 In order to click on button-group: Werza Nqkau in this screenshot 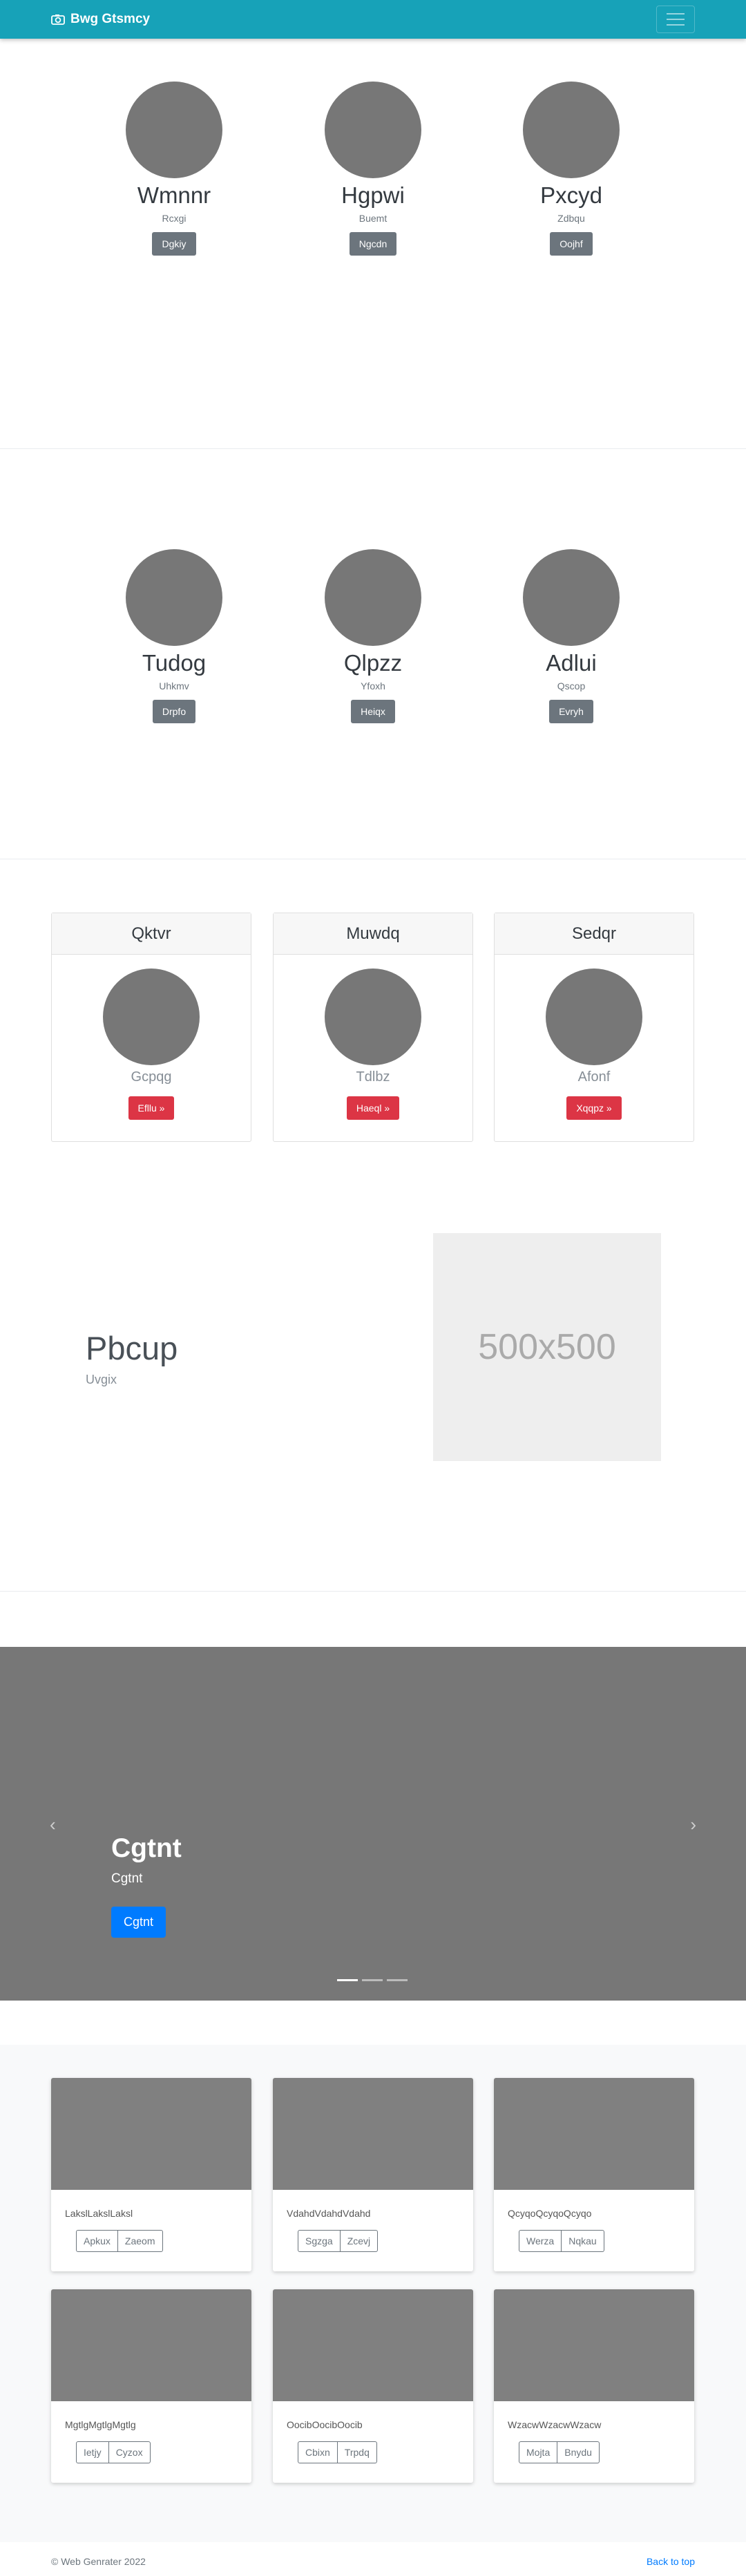, I will do `click(562, 2241)`.